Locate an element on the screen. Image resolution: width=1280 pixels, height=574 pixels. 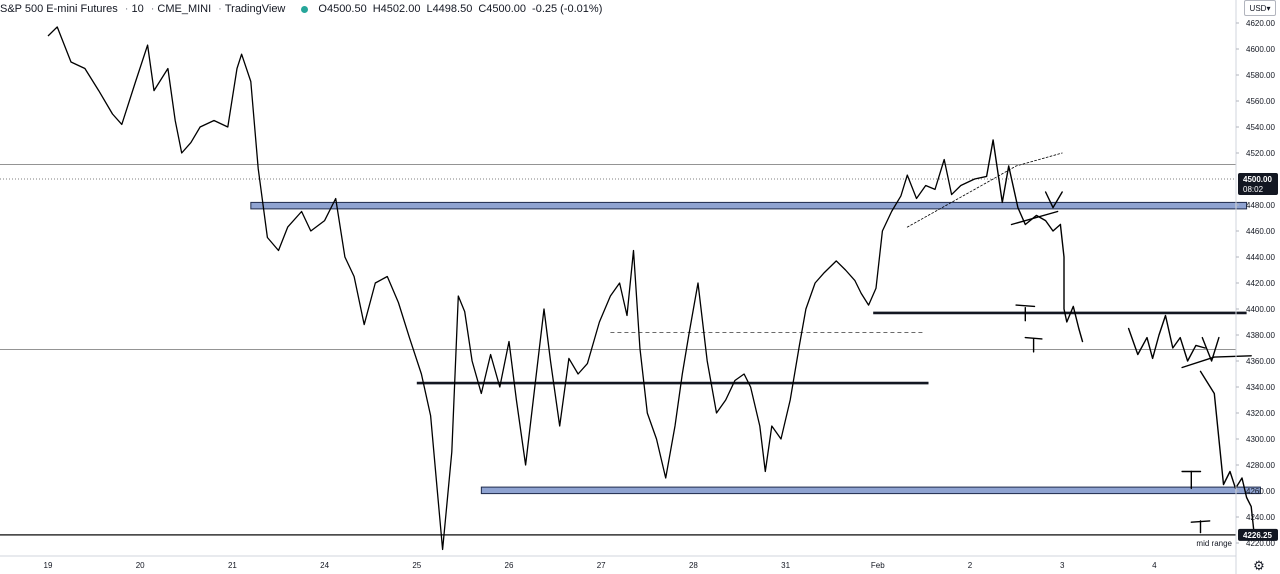
time-tick-label-11: 3 is located at coordinates (1062, 565).